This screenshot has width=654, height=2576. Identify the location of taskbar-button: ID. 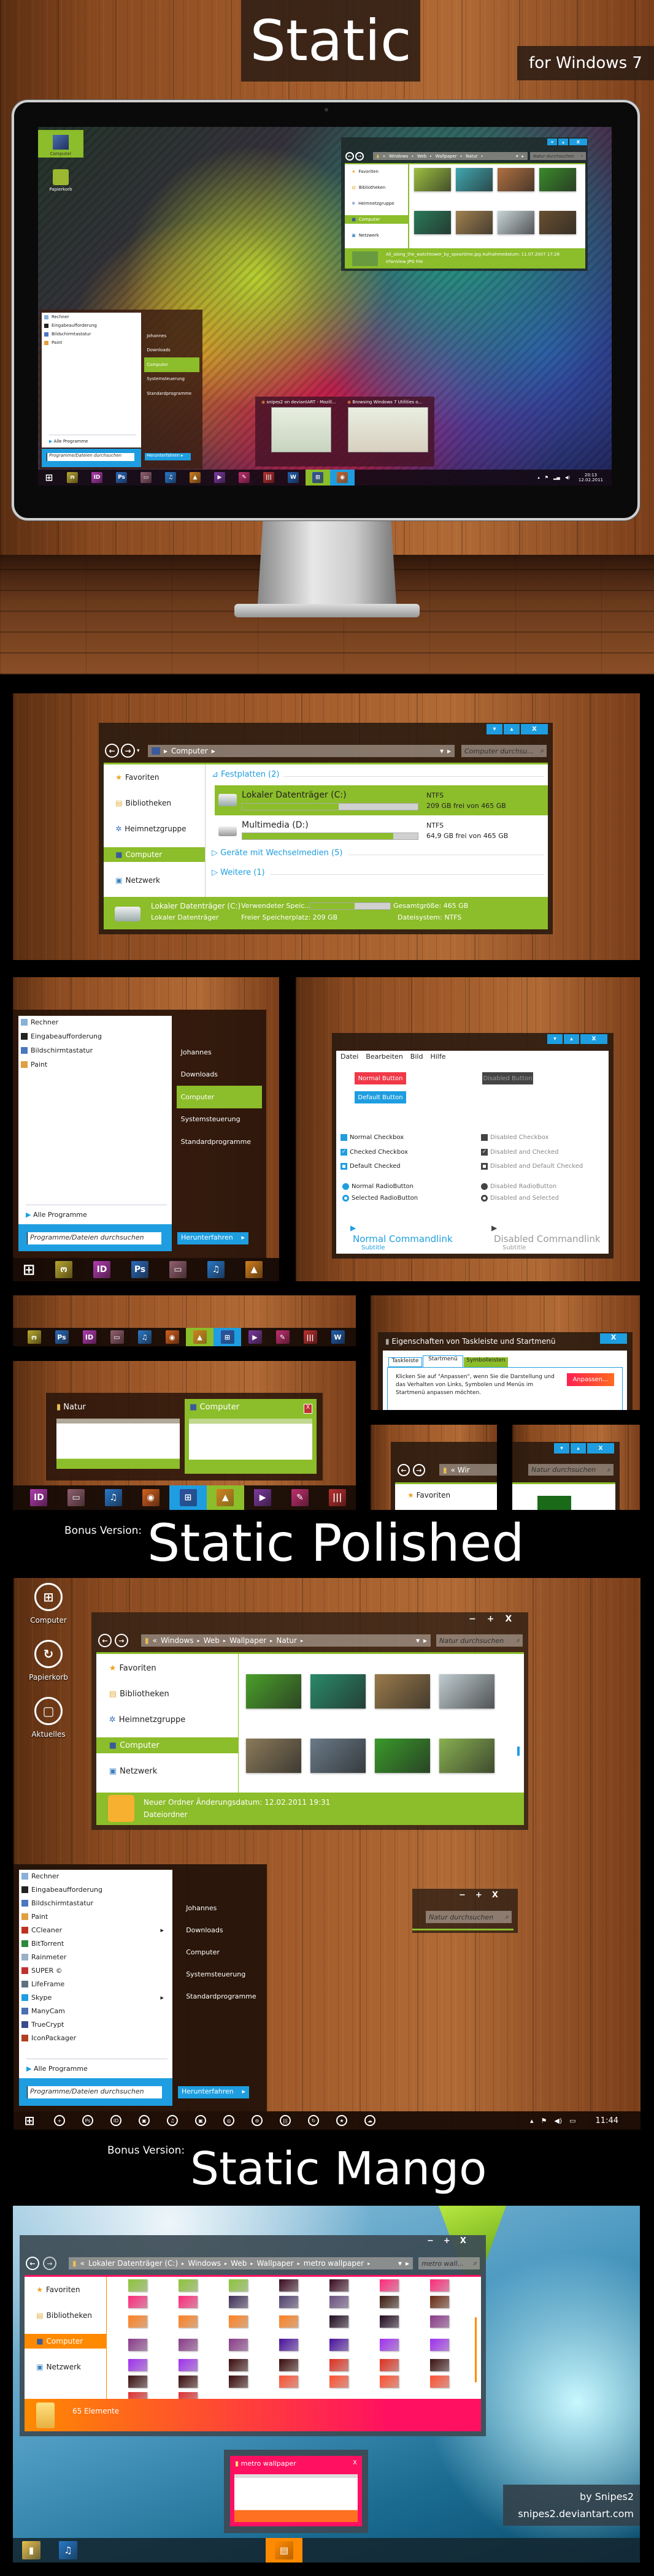
(116, 2120).